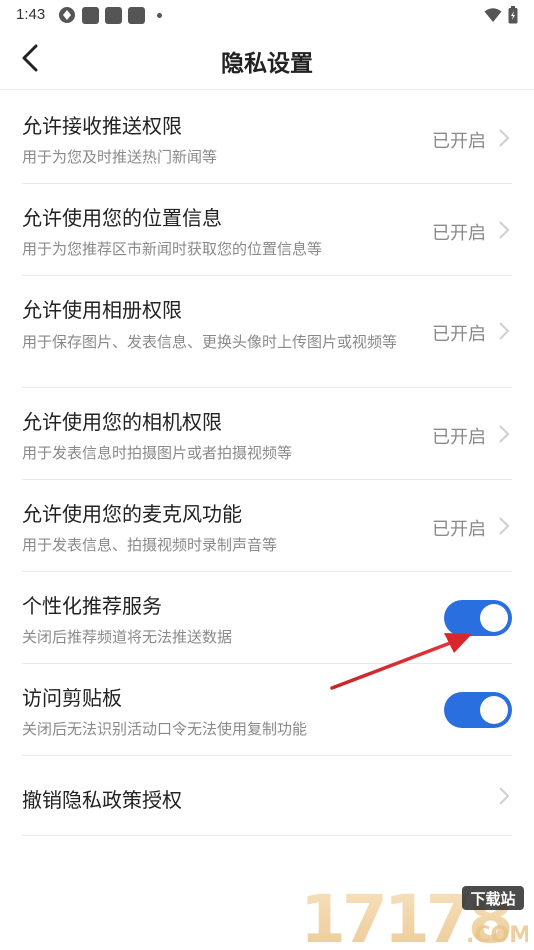  Describe the element at coordinates (267, 796) in the screenshot. I see `setting-row-revoke: 撤销隐私政策授权` at that location.